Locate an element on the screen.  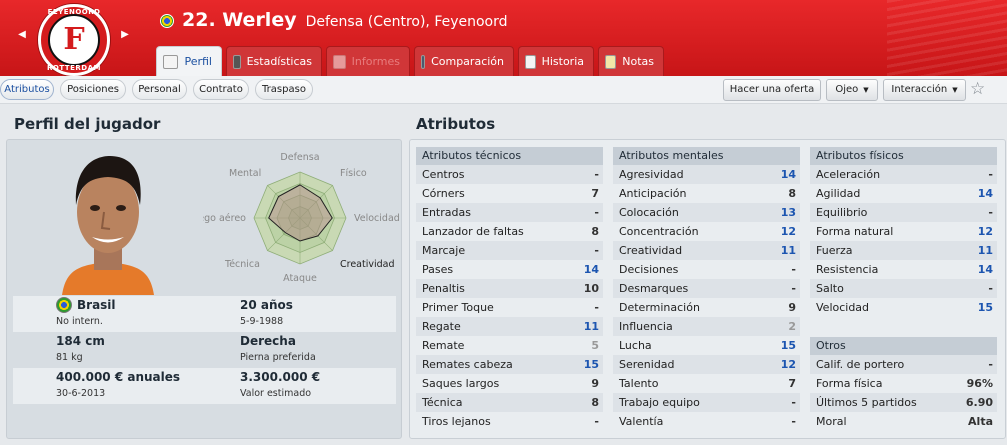
attribute-name: Forma natural is located at coordinates (855, 231).